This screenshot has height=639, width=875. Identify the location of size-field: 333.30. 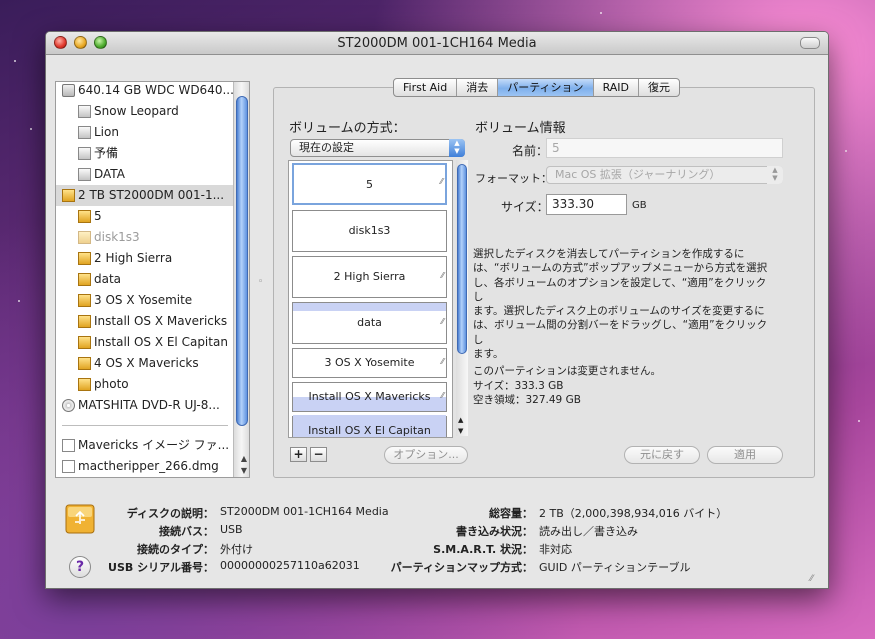
(586, 204).